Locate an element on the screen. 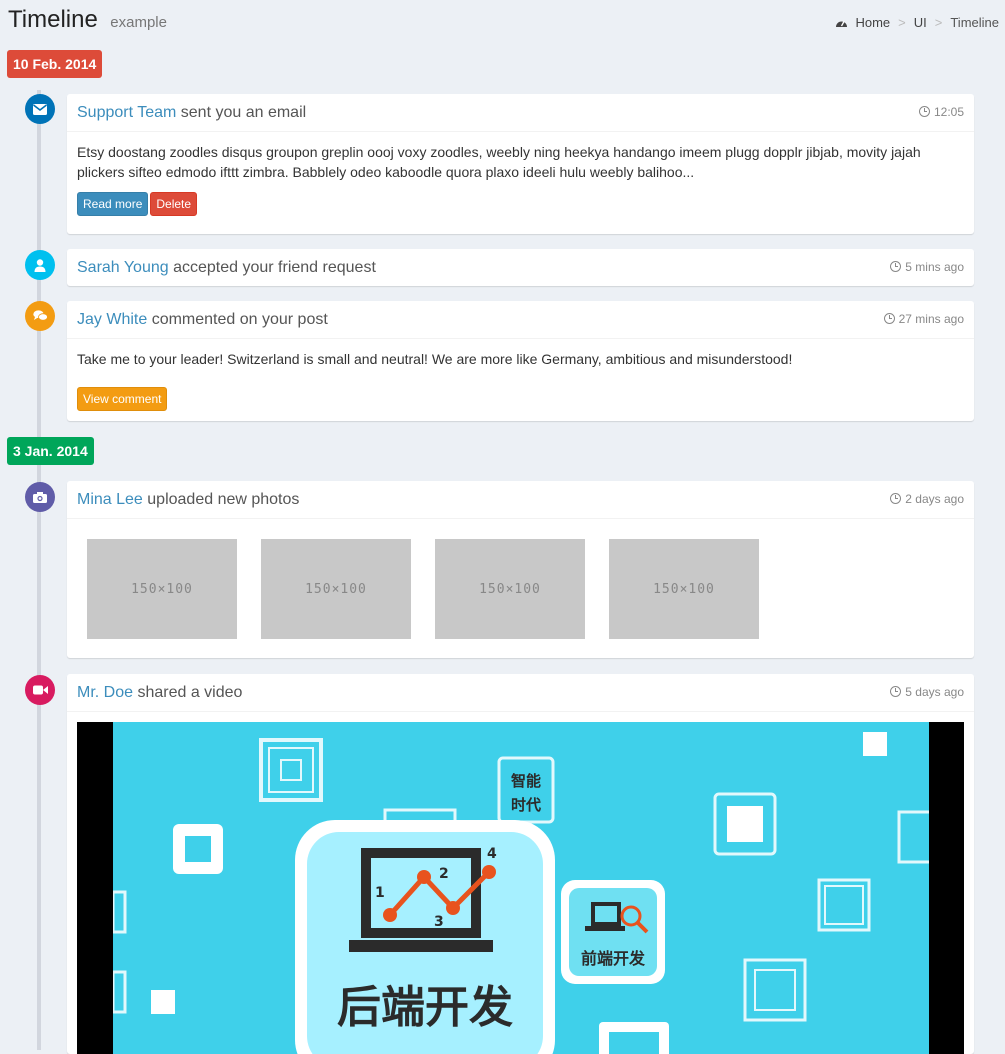  page-subtitle: example is located at coordinates (138, 22).